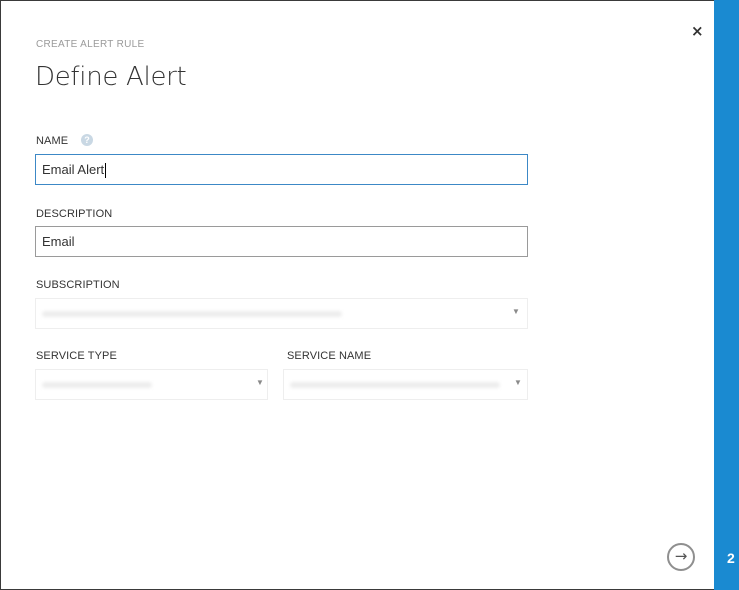 Image resolution: width=739 pixels, height=590 pixels. I want to click on name-label: NAME, so click(52, 141).